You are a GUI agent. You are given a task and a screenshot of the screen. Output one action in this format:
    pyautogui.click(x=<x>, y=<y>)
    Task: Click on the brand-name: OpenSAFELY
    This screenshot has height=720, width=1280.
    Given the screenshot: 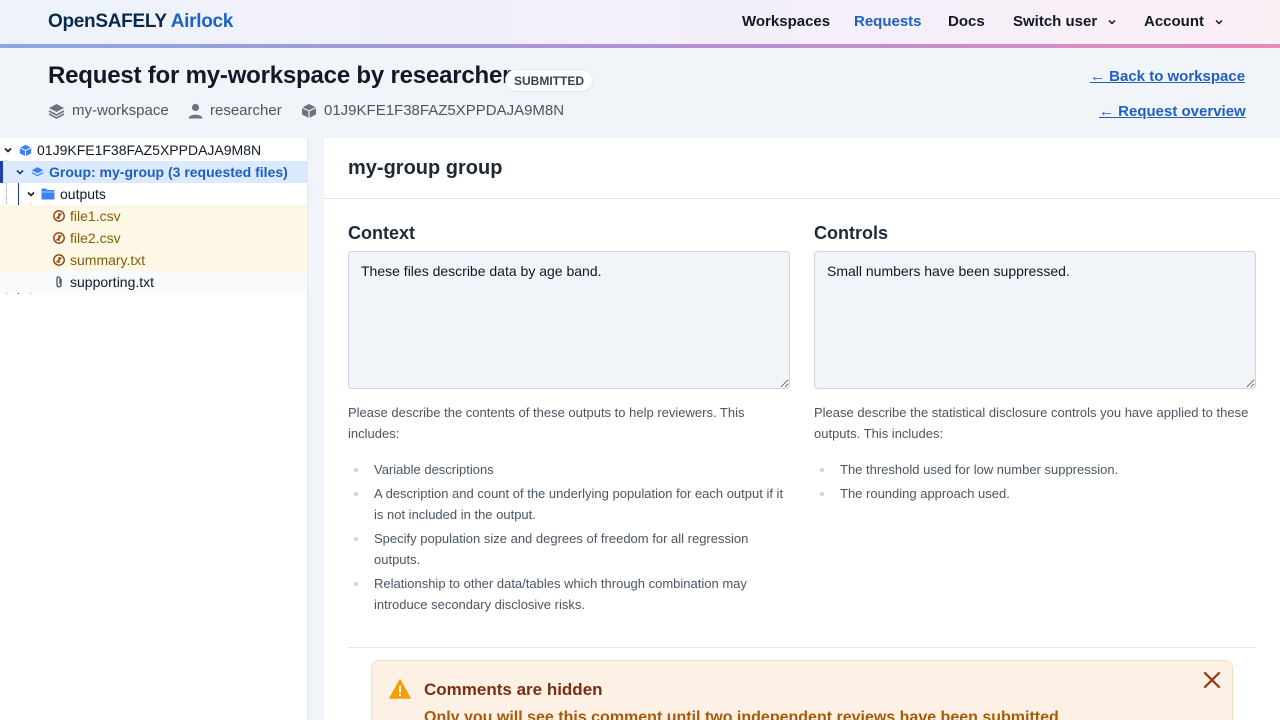 What is the action you would take?
    pyautogui.click(x=107, y=21)
    